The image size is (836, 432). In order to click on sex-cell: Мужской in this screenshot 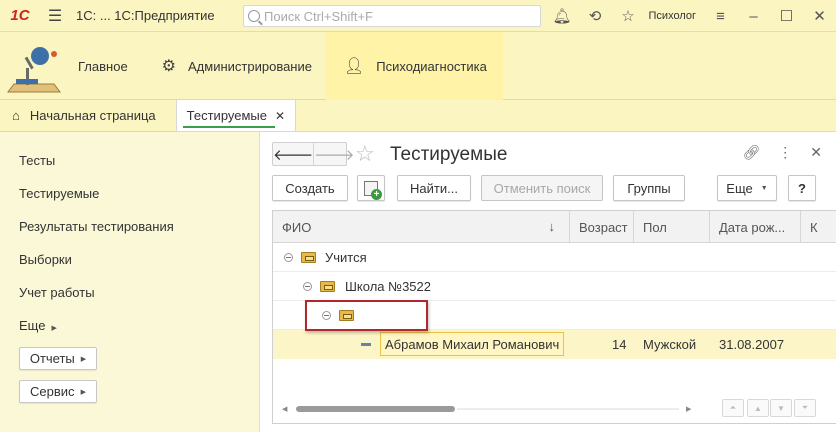, I will do `click(670, 344)`.